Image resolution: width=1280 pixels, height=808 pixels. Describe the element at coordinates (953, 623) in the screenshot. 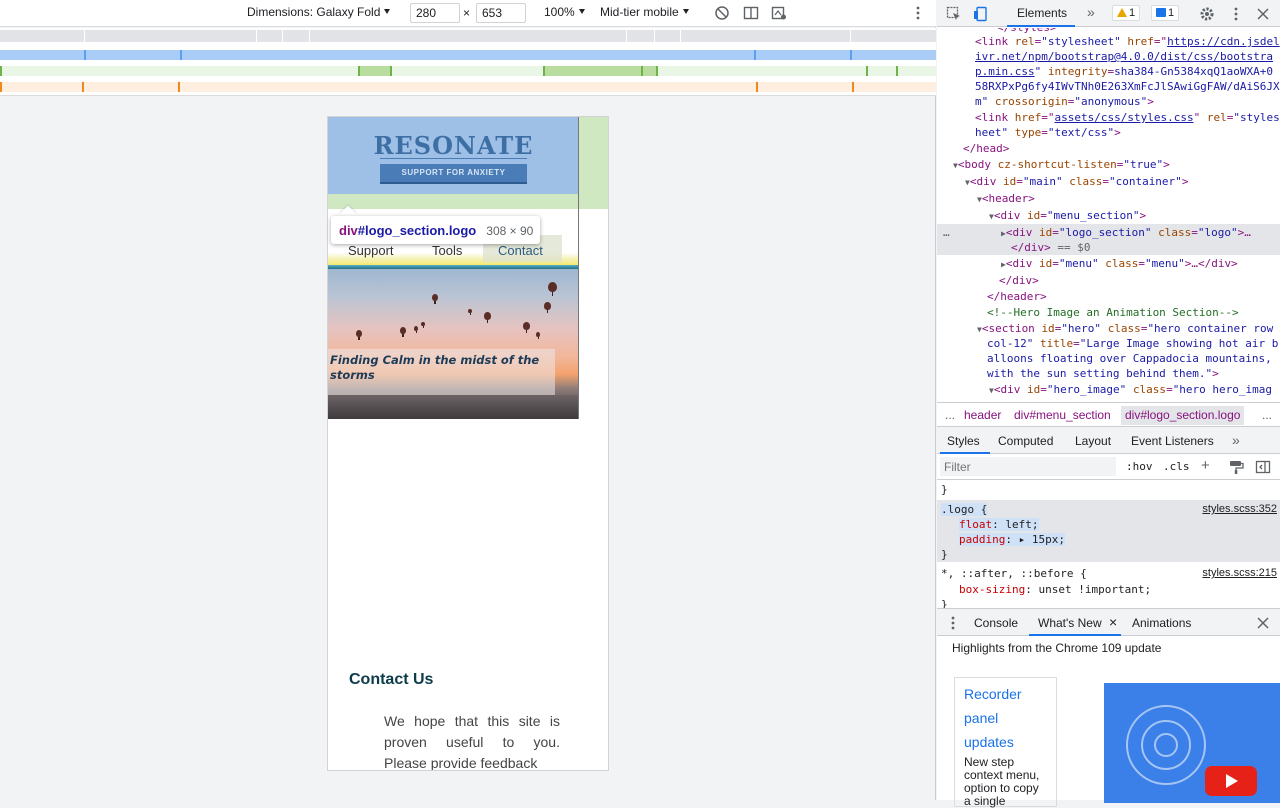

I see `drawer-menu-icon` at that location.